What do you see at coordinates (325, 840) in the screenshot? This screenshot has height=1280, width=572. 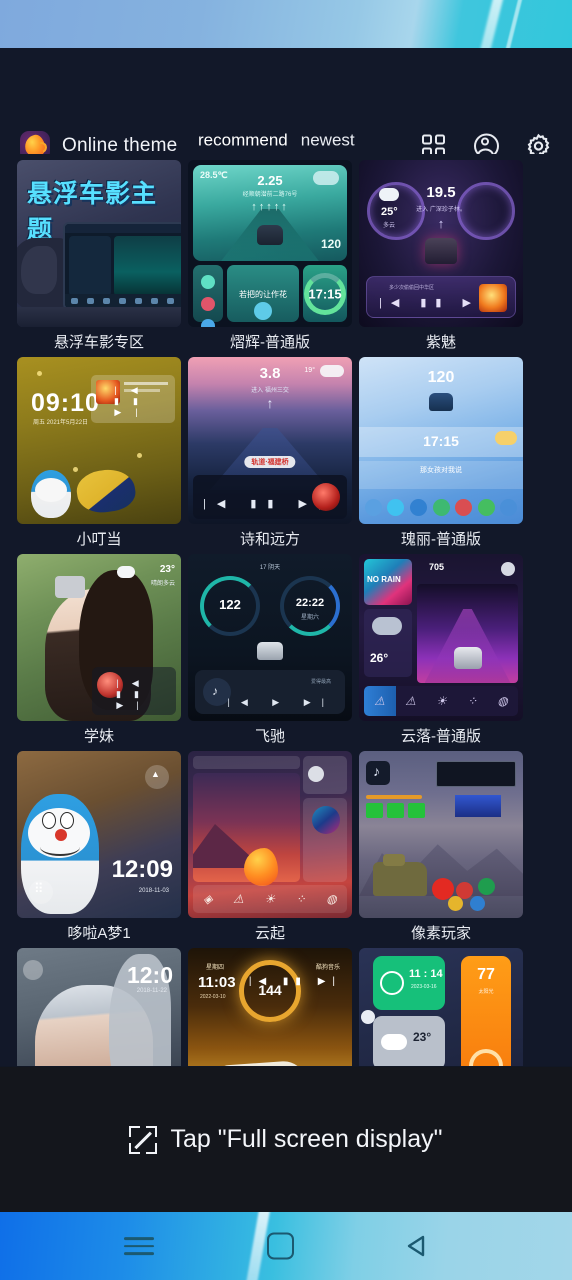 I see `music-widget` at bounding box center [325, 840].